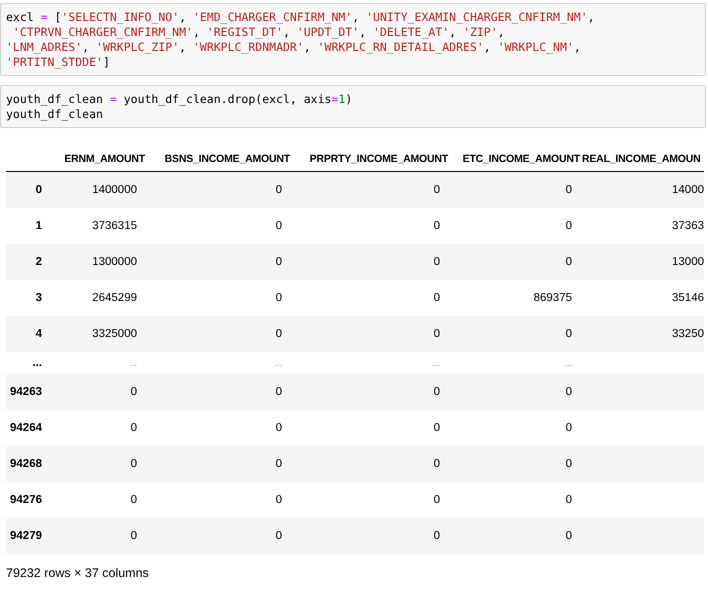  What do you see at coordinates (28, 464) in the screenshot?
I see `row-index: 94268` at bounding box center [28, 464].